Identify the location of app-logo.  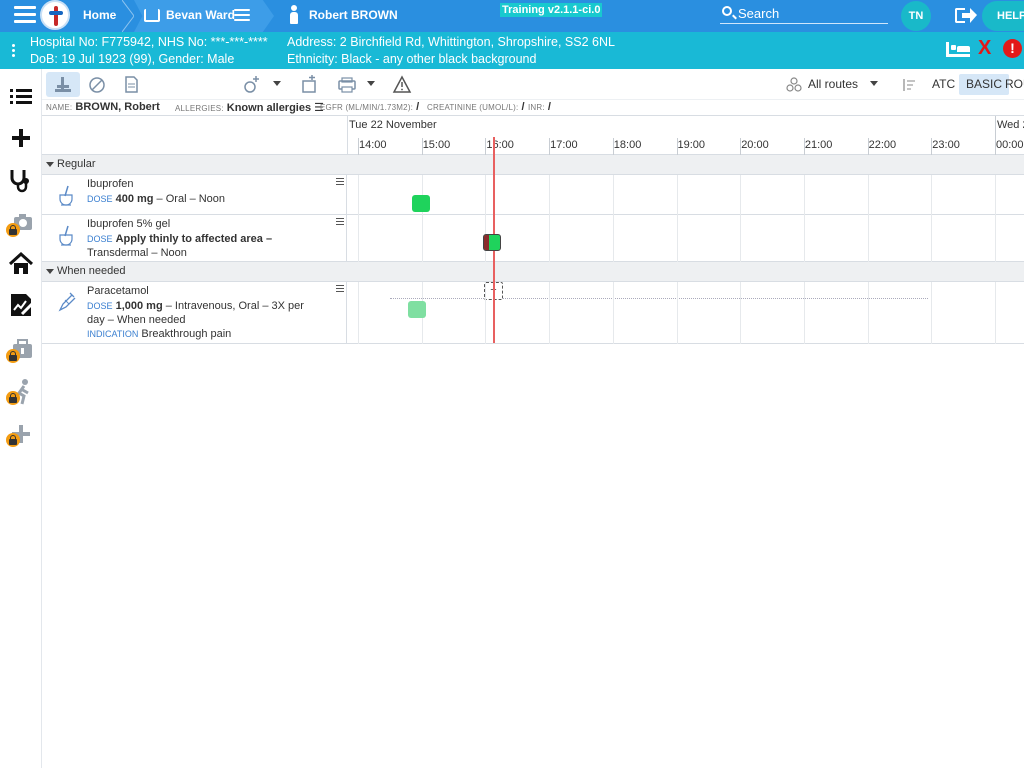
(55, 15).